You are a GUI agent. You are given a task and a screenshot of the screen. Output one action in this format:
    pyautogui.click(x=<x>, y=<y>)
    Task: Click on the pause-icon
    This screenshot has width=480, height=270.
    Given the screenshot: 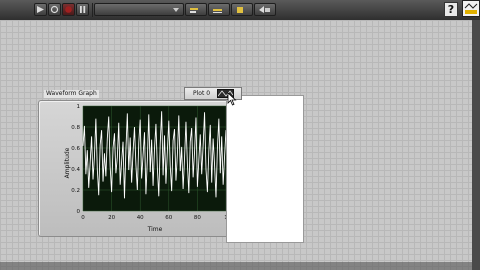 What is the action you would take?
    pyautogui.click(x=82, y=9)
    